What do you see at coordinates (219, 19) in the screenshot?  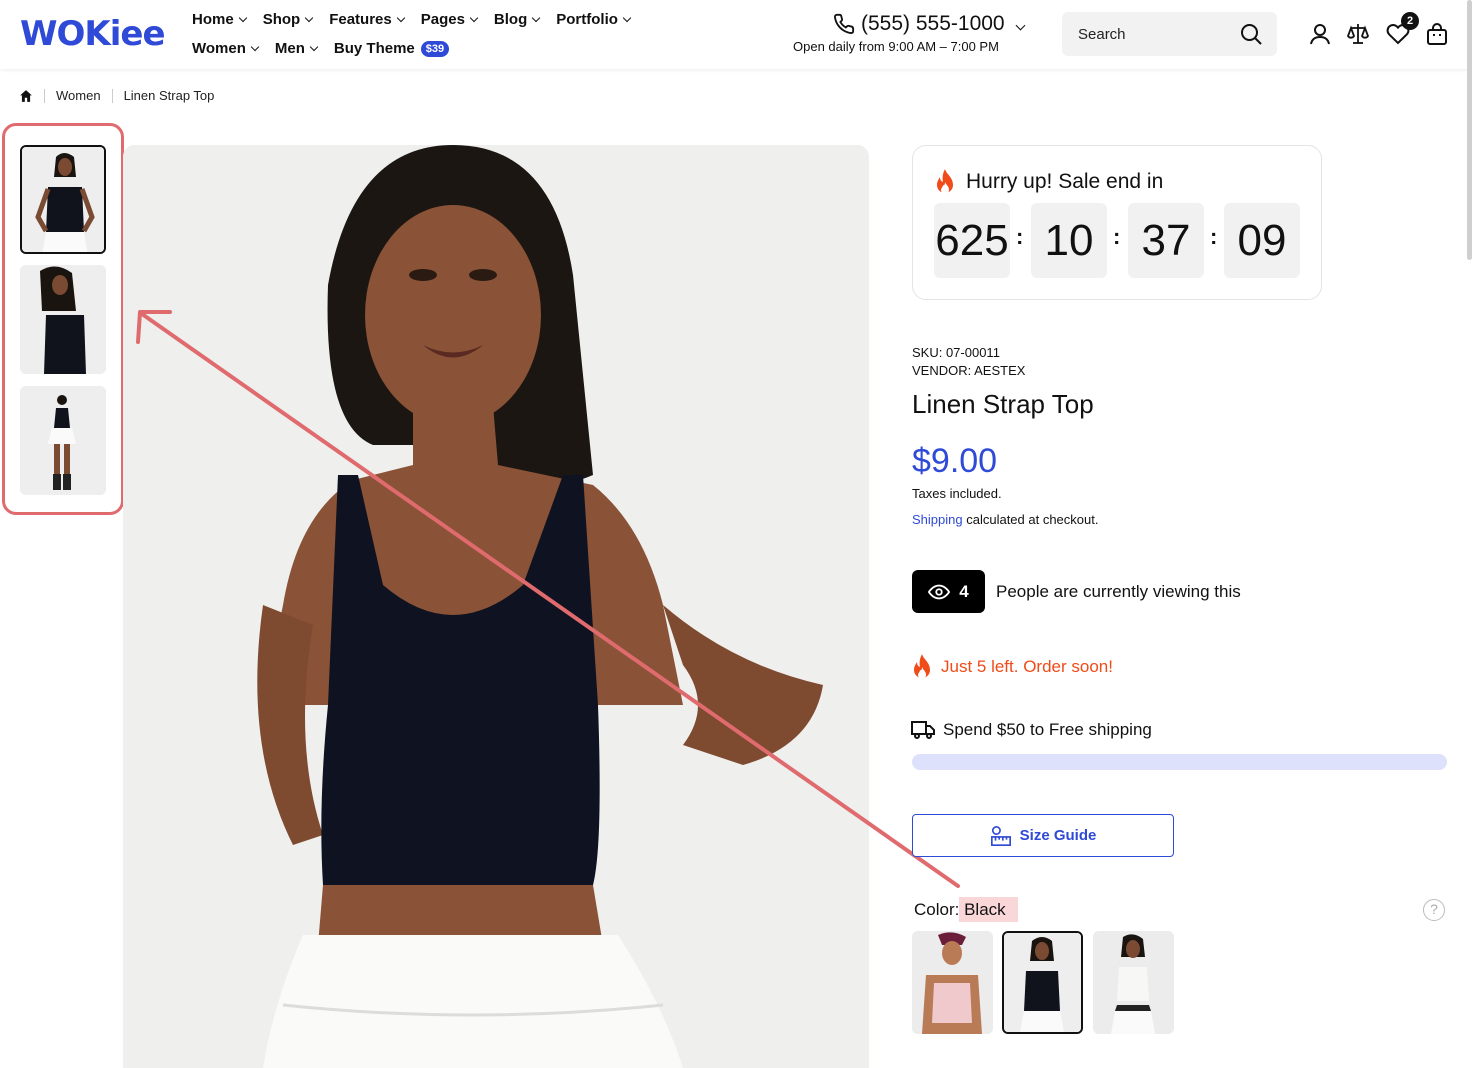 I see `nav-home: Home` at bounding box center [219, 19].